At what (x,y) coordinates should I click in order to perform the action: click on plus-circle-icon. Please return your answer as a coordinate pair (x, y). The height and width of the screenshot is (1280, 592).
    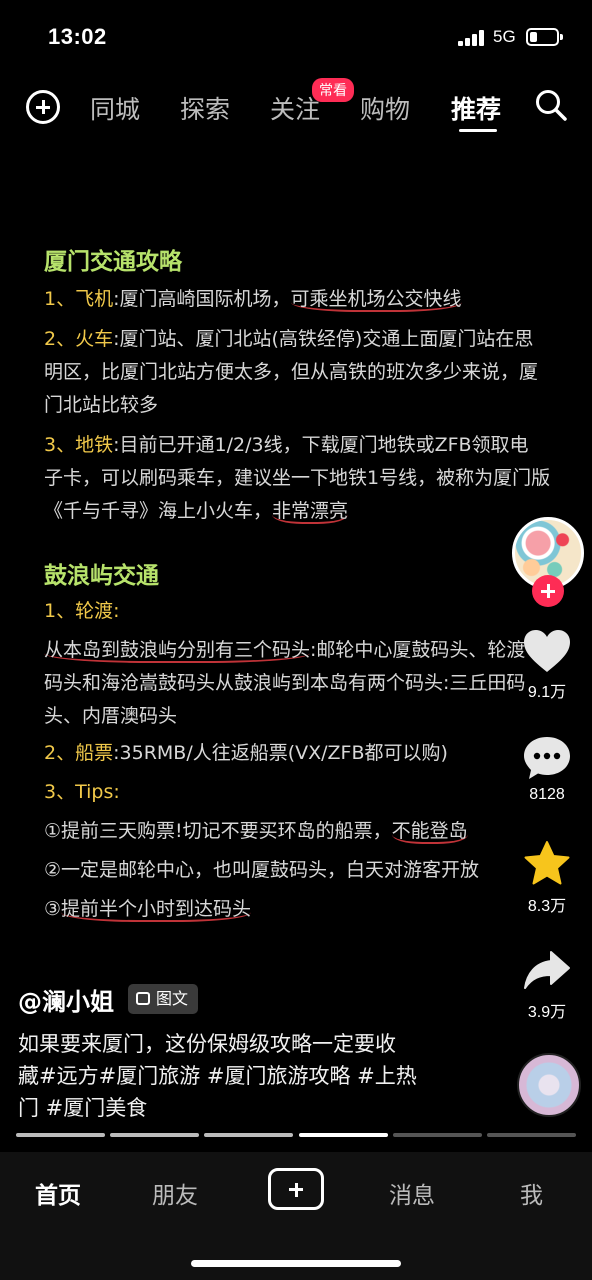
    Looking at the image, I should click on (43, 107).